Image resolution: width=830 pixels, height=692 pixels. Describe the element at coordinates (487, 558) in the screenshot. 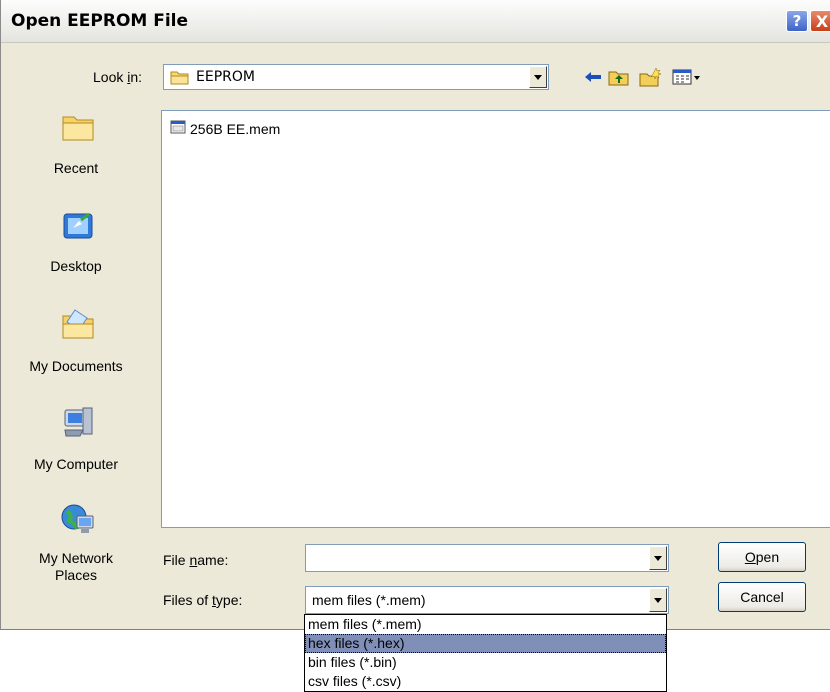

I see `file-name-input` at that location.